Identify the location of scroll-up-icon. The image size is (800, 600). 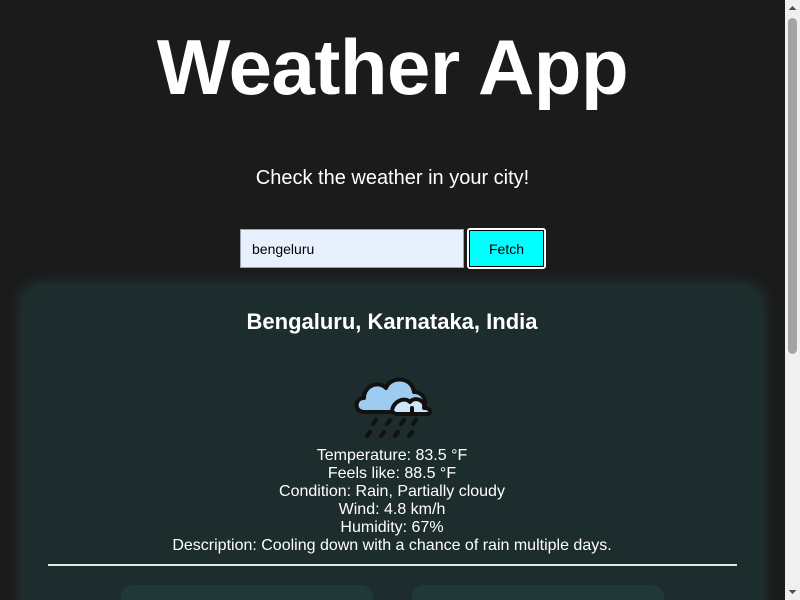
(792, 8).